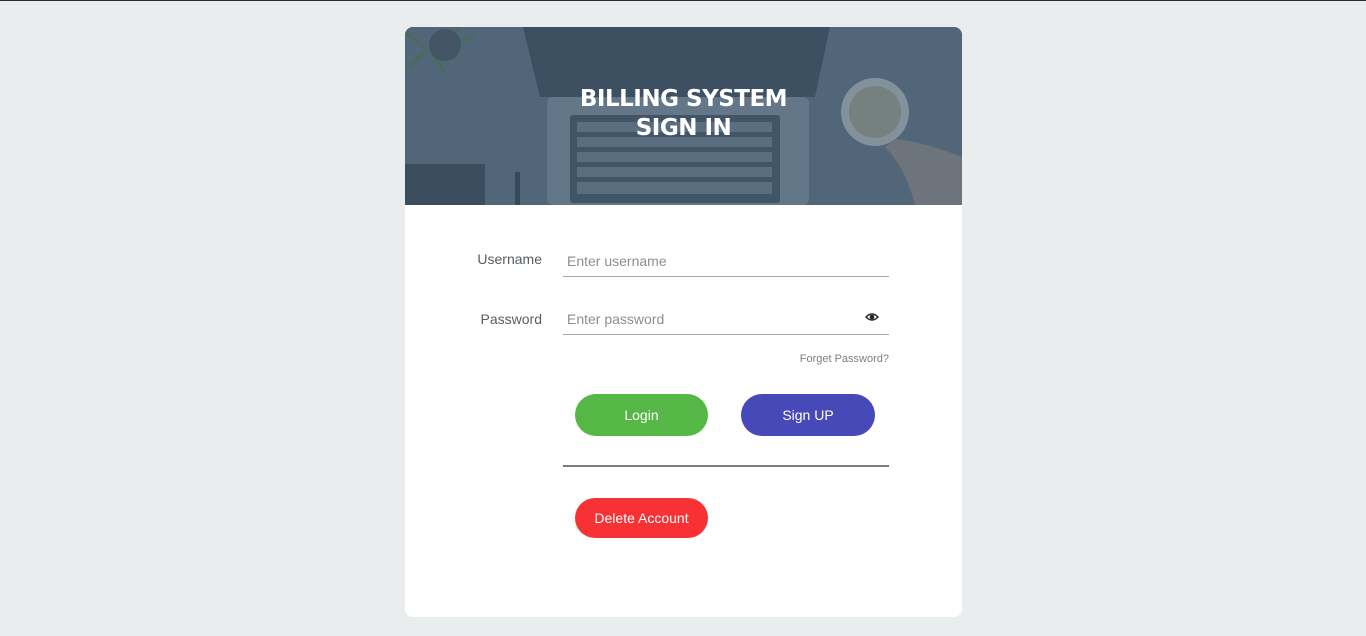 The width and height of the screenshot is (1366, 636). What do you see at coordinates (683, 0) in the screenshot?
I see `window-top-border` at bounding box center [683, 0].